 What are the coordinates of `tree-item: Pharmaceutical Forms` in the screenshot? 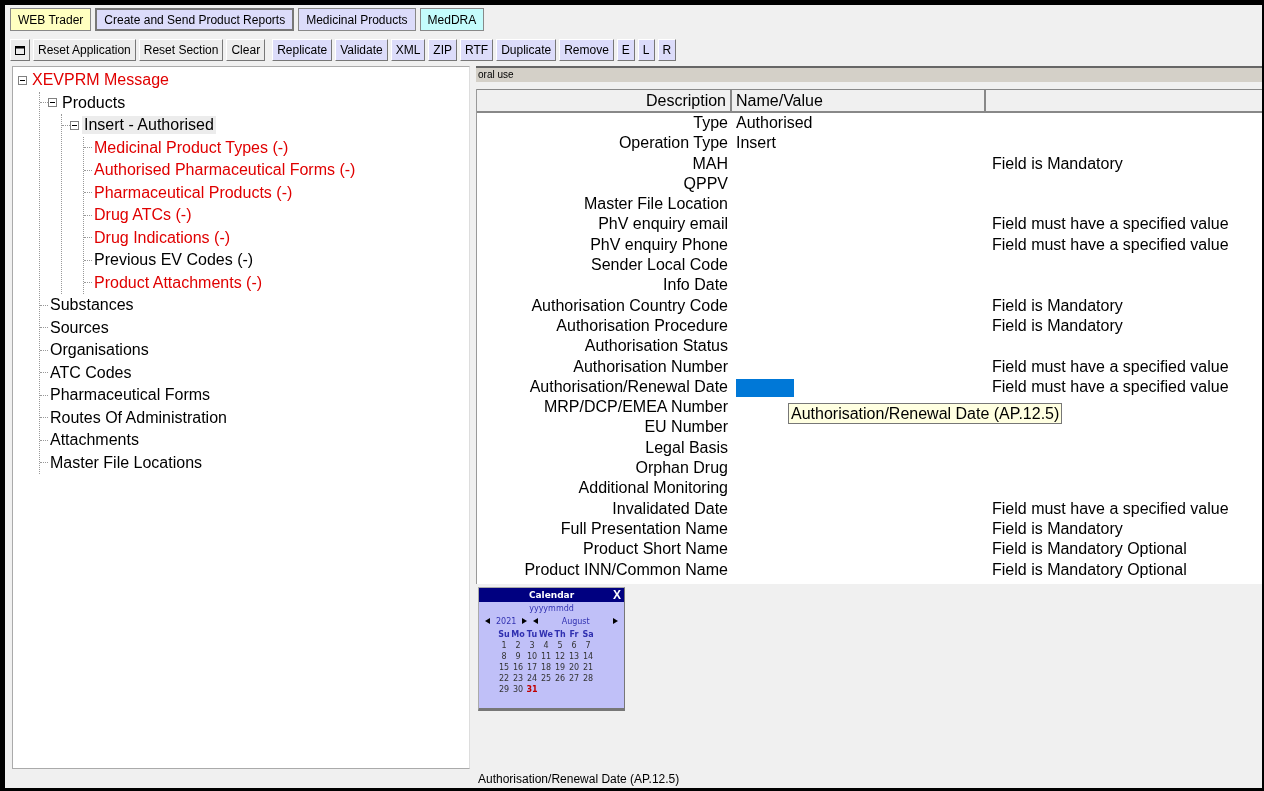 It's located at (130, 395).